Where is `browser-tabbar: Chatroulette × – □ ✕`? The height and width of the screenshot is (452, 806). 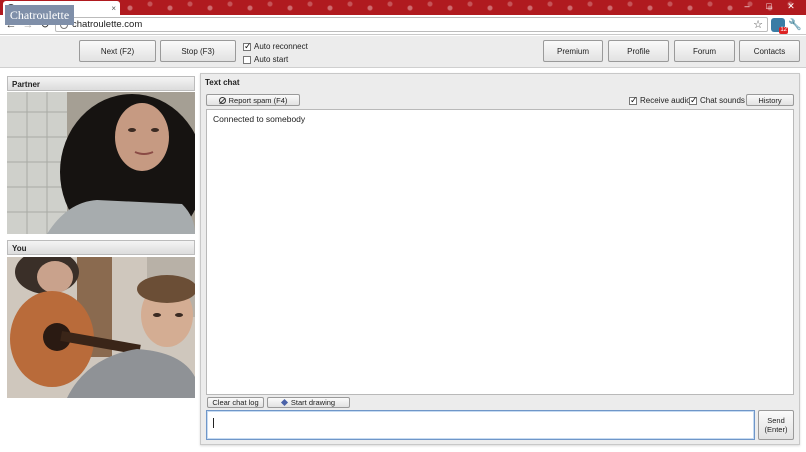 browser-tabbar: Chatroulette × – □ ✕ is located at coordinates (403, 7).